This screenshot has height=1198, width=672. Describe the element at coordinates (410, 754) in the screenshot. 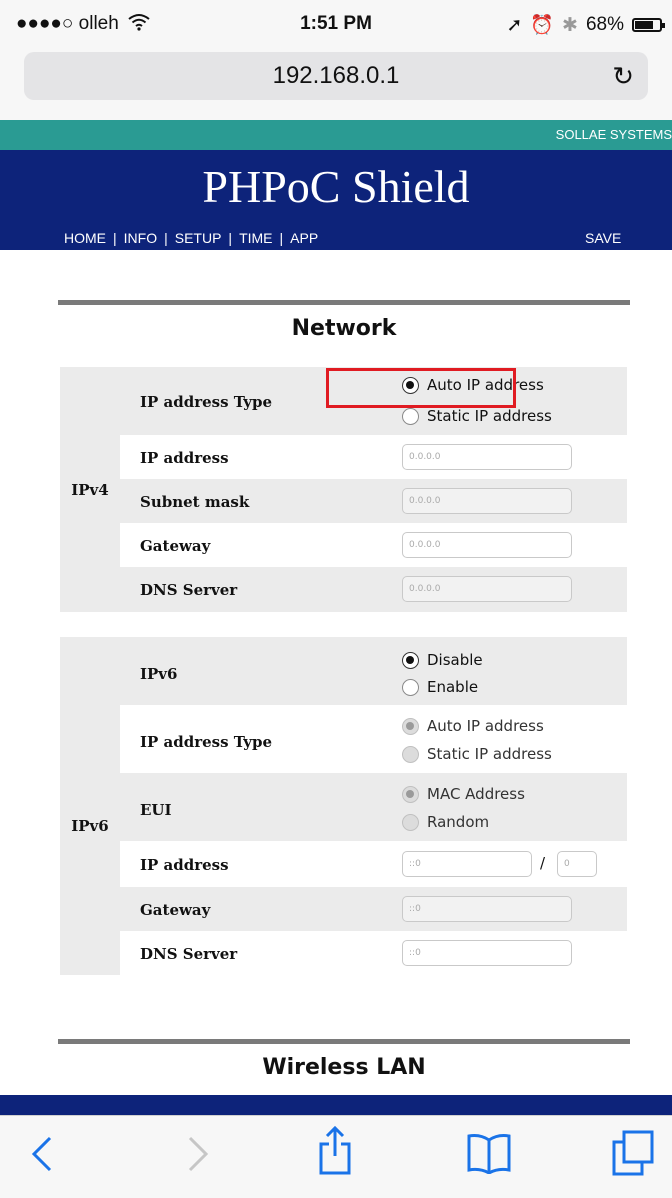

I see `radio-ipv6-static-ip` at that location.